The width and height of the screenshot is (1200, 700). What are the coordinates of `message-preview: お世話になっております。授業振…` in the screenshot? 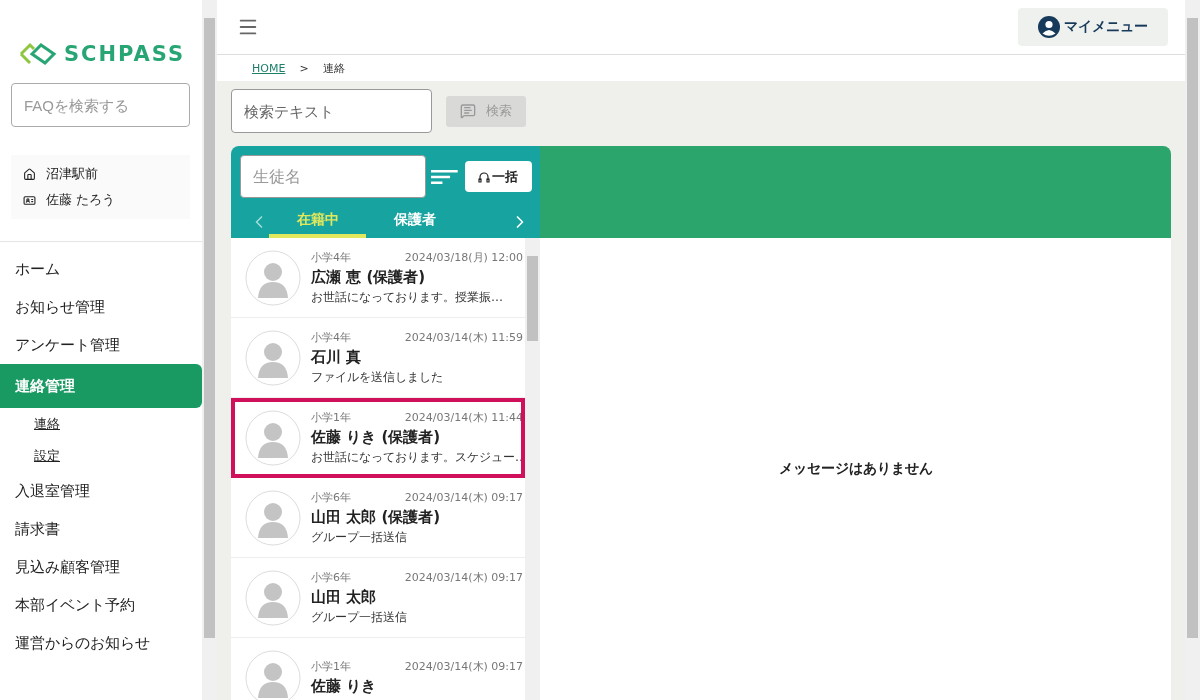 It's located at (407, 297).